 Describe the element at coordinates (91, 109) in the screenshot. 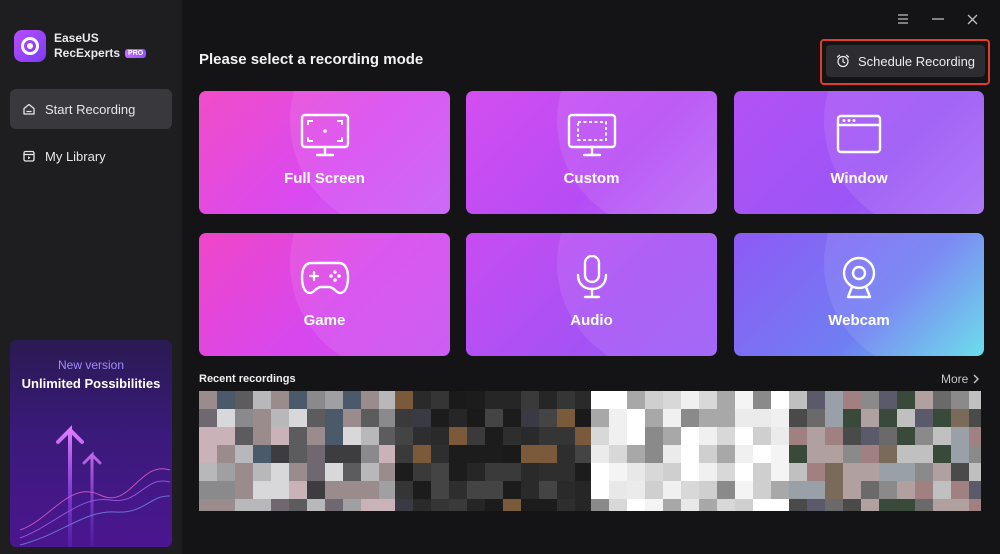

I see `sidebar-item-start-recording: Start Recording` at that location.